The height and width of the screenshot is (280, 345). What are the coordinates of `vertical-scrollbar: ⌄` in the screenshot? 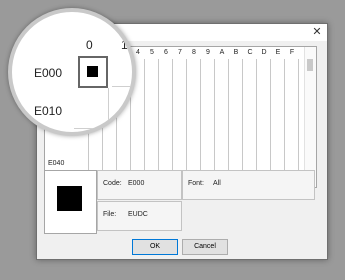 It's located at (310, 117).